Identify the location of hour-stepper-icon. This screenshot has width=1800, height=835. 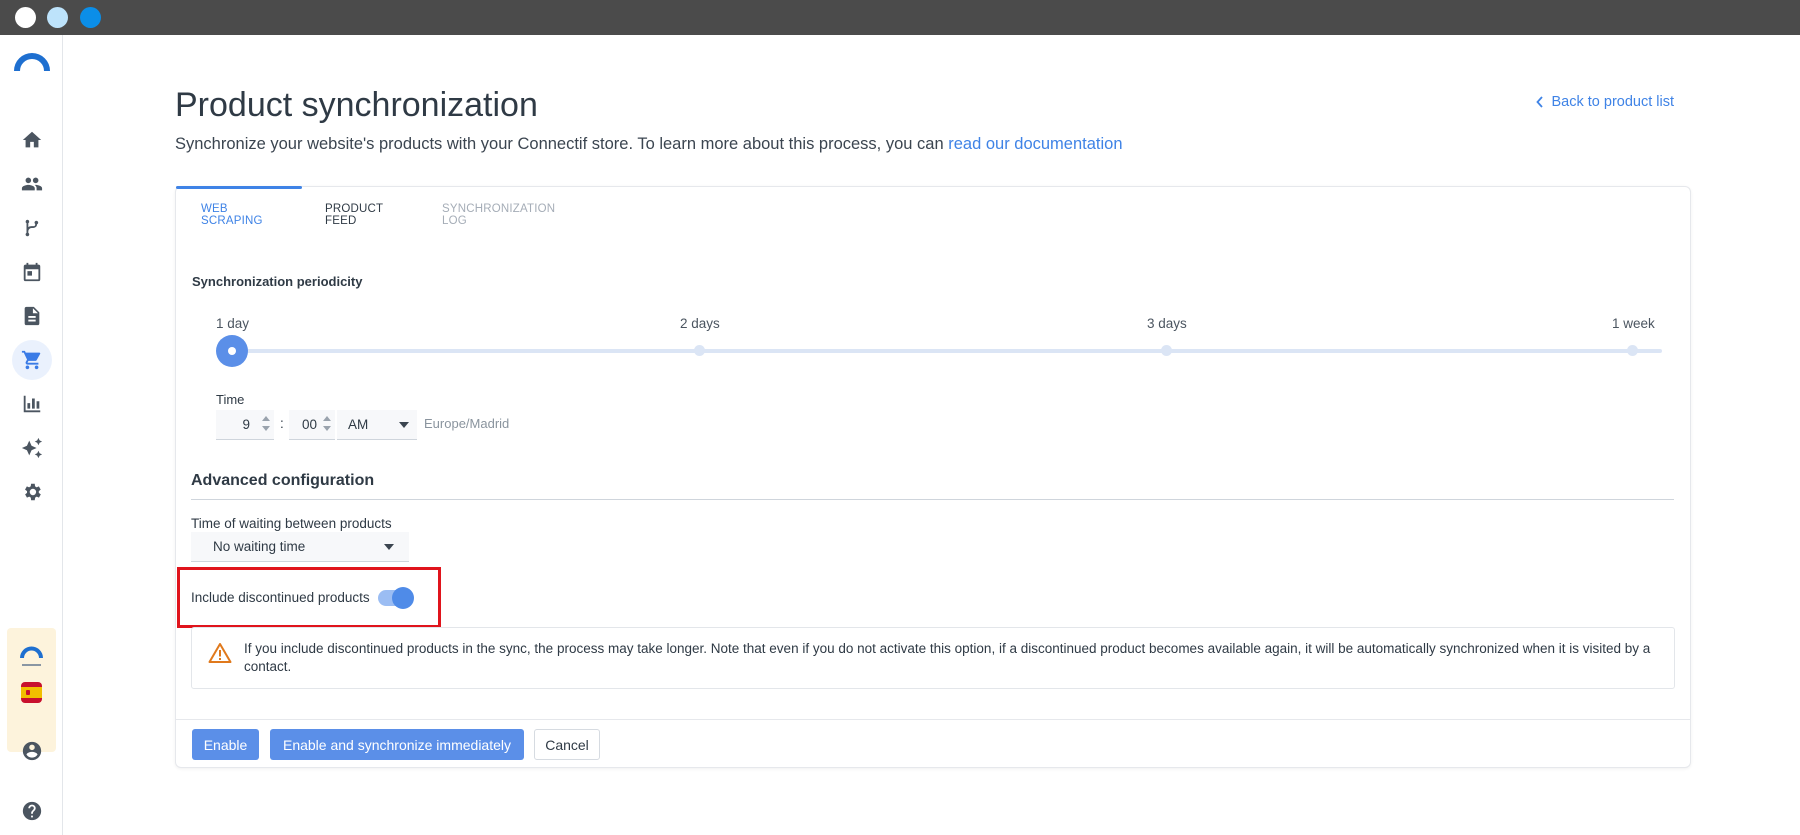
(266, 425).